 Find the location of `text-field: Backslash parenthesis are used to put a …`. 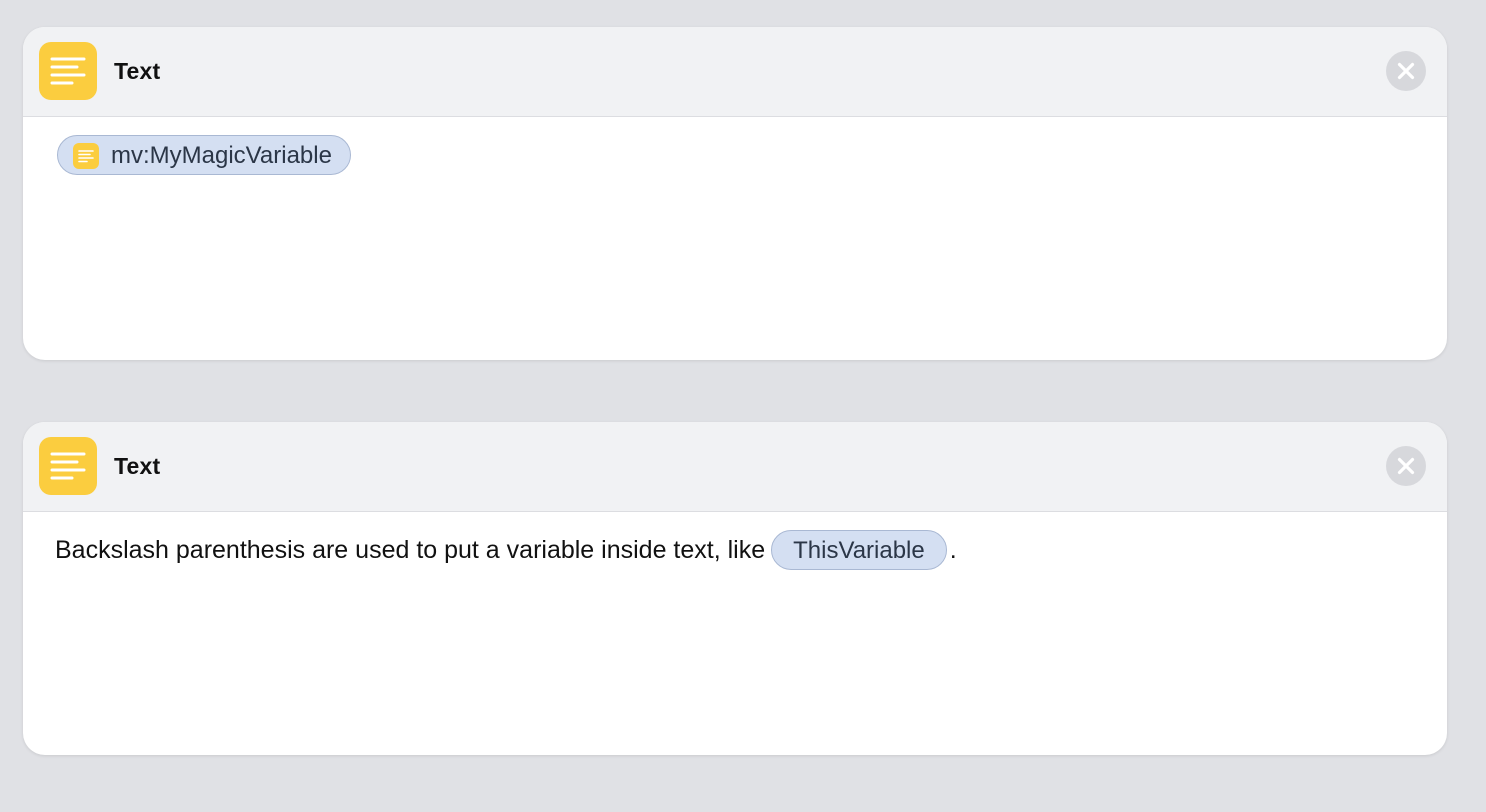

text-field: Backslash parenthesis are used to put a … is located at coordinates (506, 550).